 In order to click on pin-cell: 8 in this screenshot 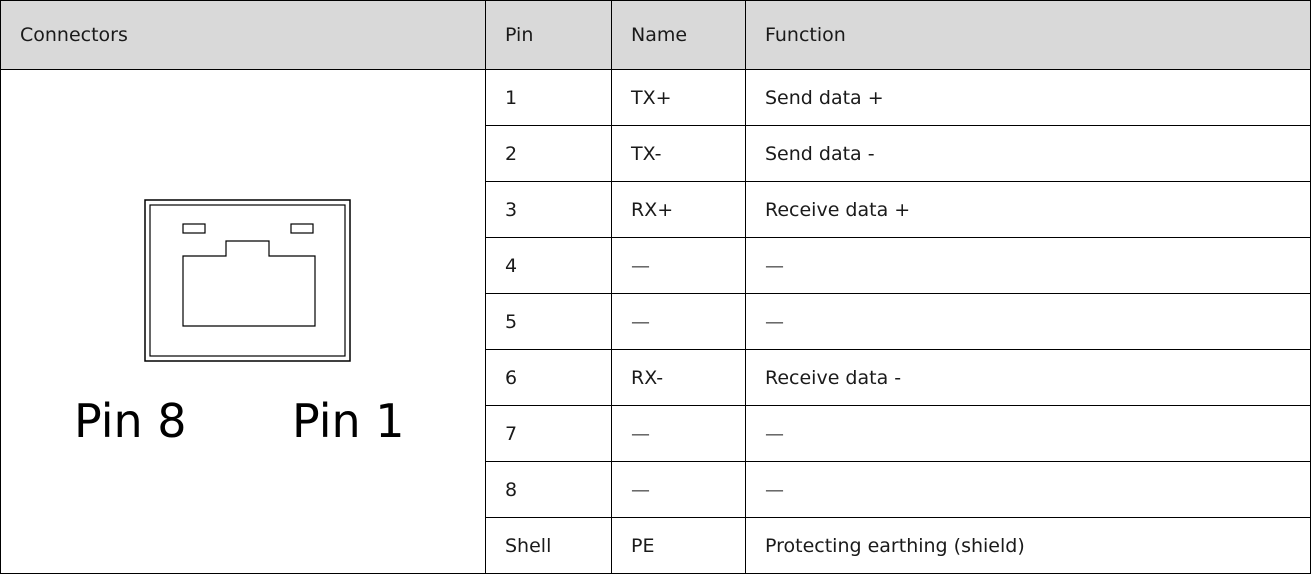, I will do `click(548, 489)`.